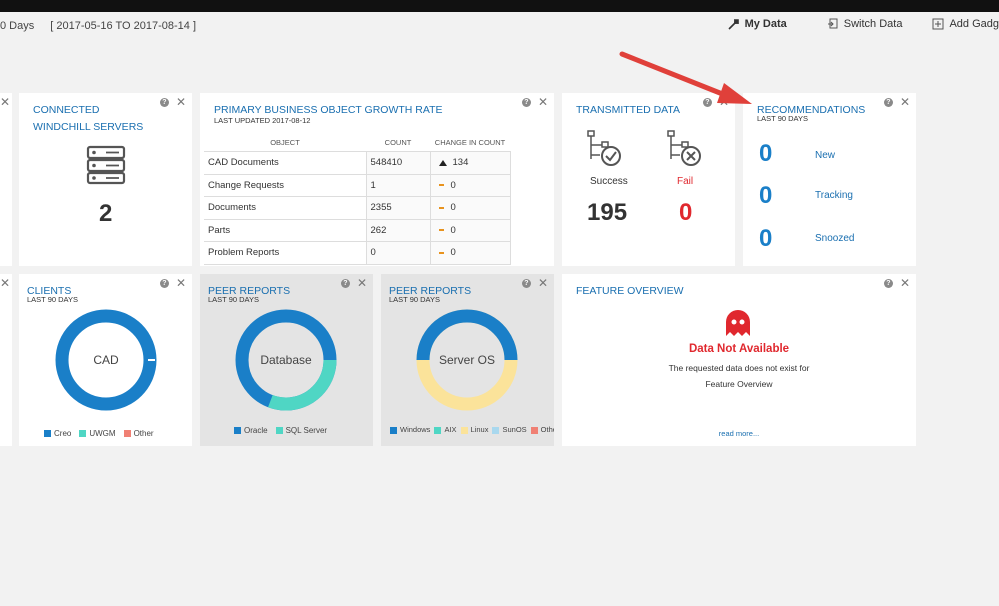  What do you see at coordinates (628, 110) in the screenshot?
I see `card-title: TRANSMITTED DATA` at bounding box center [628, 110].